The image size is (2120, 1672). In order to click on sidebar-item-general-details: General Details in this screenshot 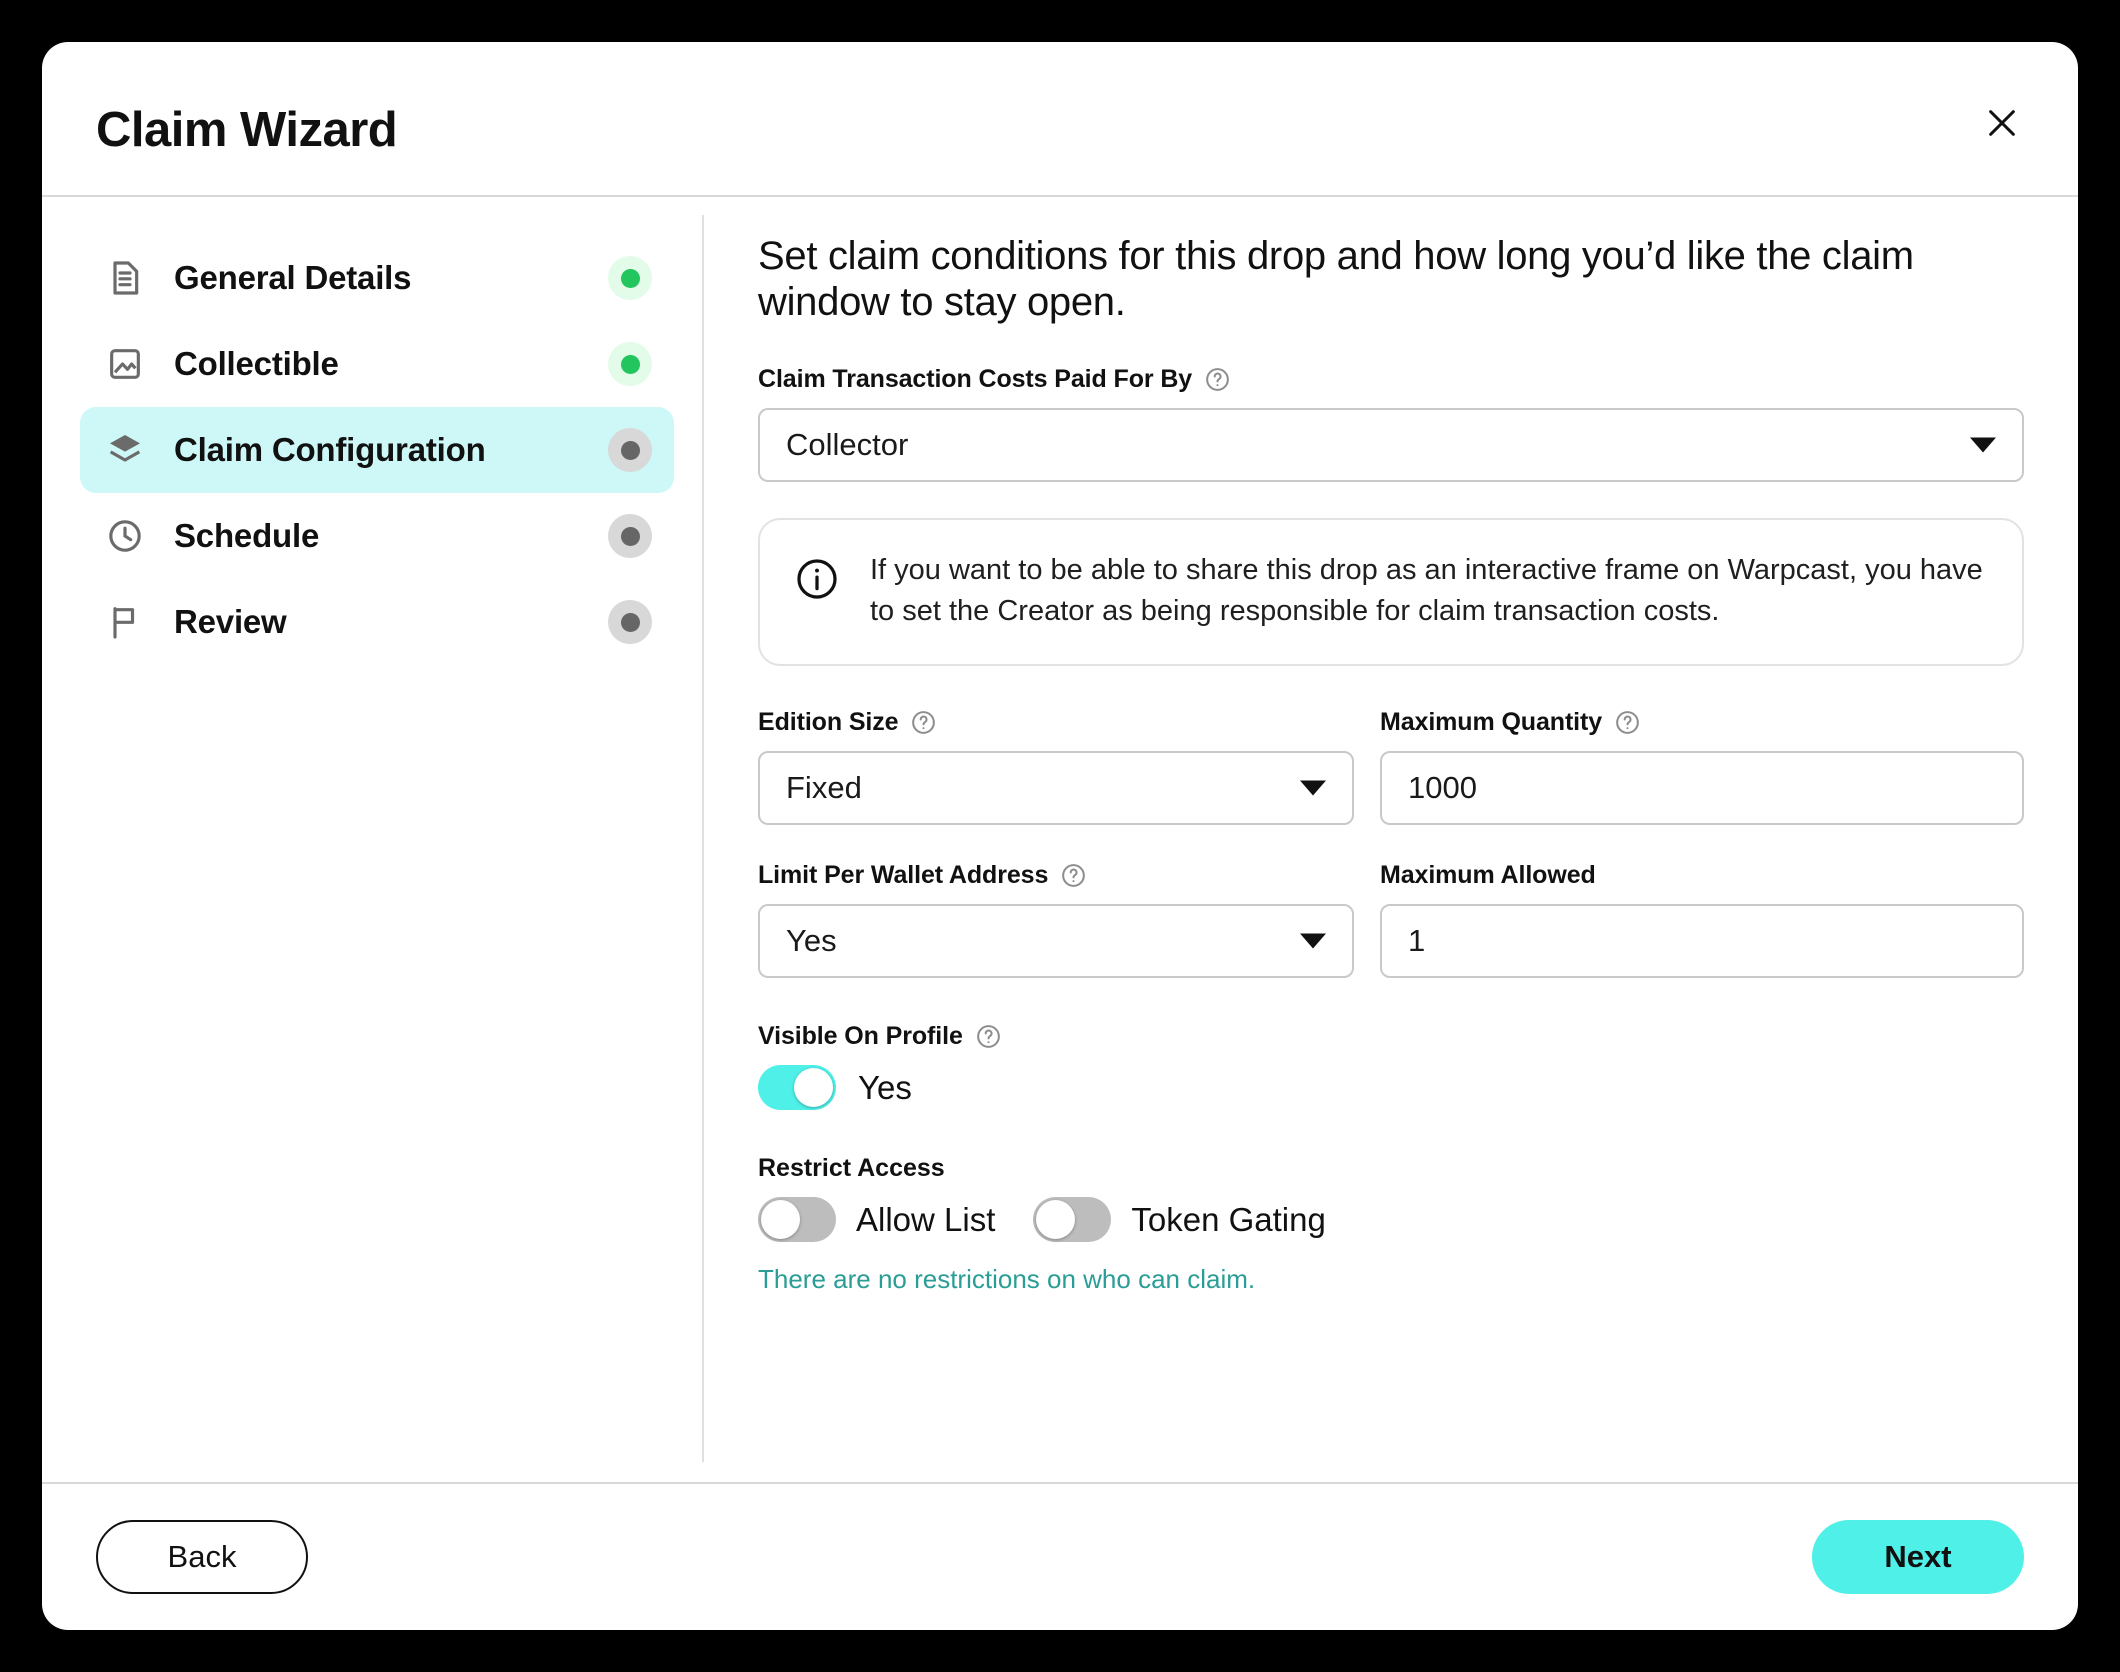, I will do `click(377, 278)`.